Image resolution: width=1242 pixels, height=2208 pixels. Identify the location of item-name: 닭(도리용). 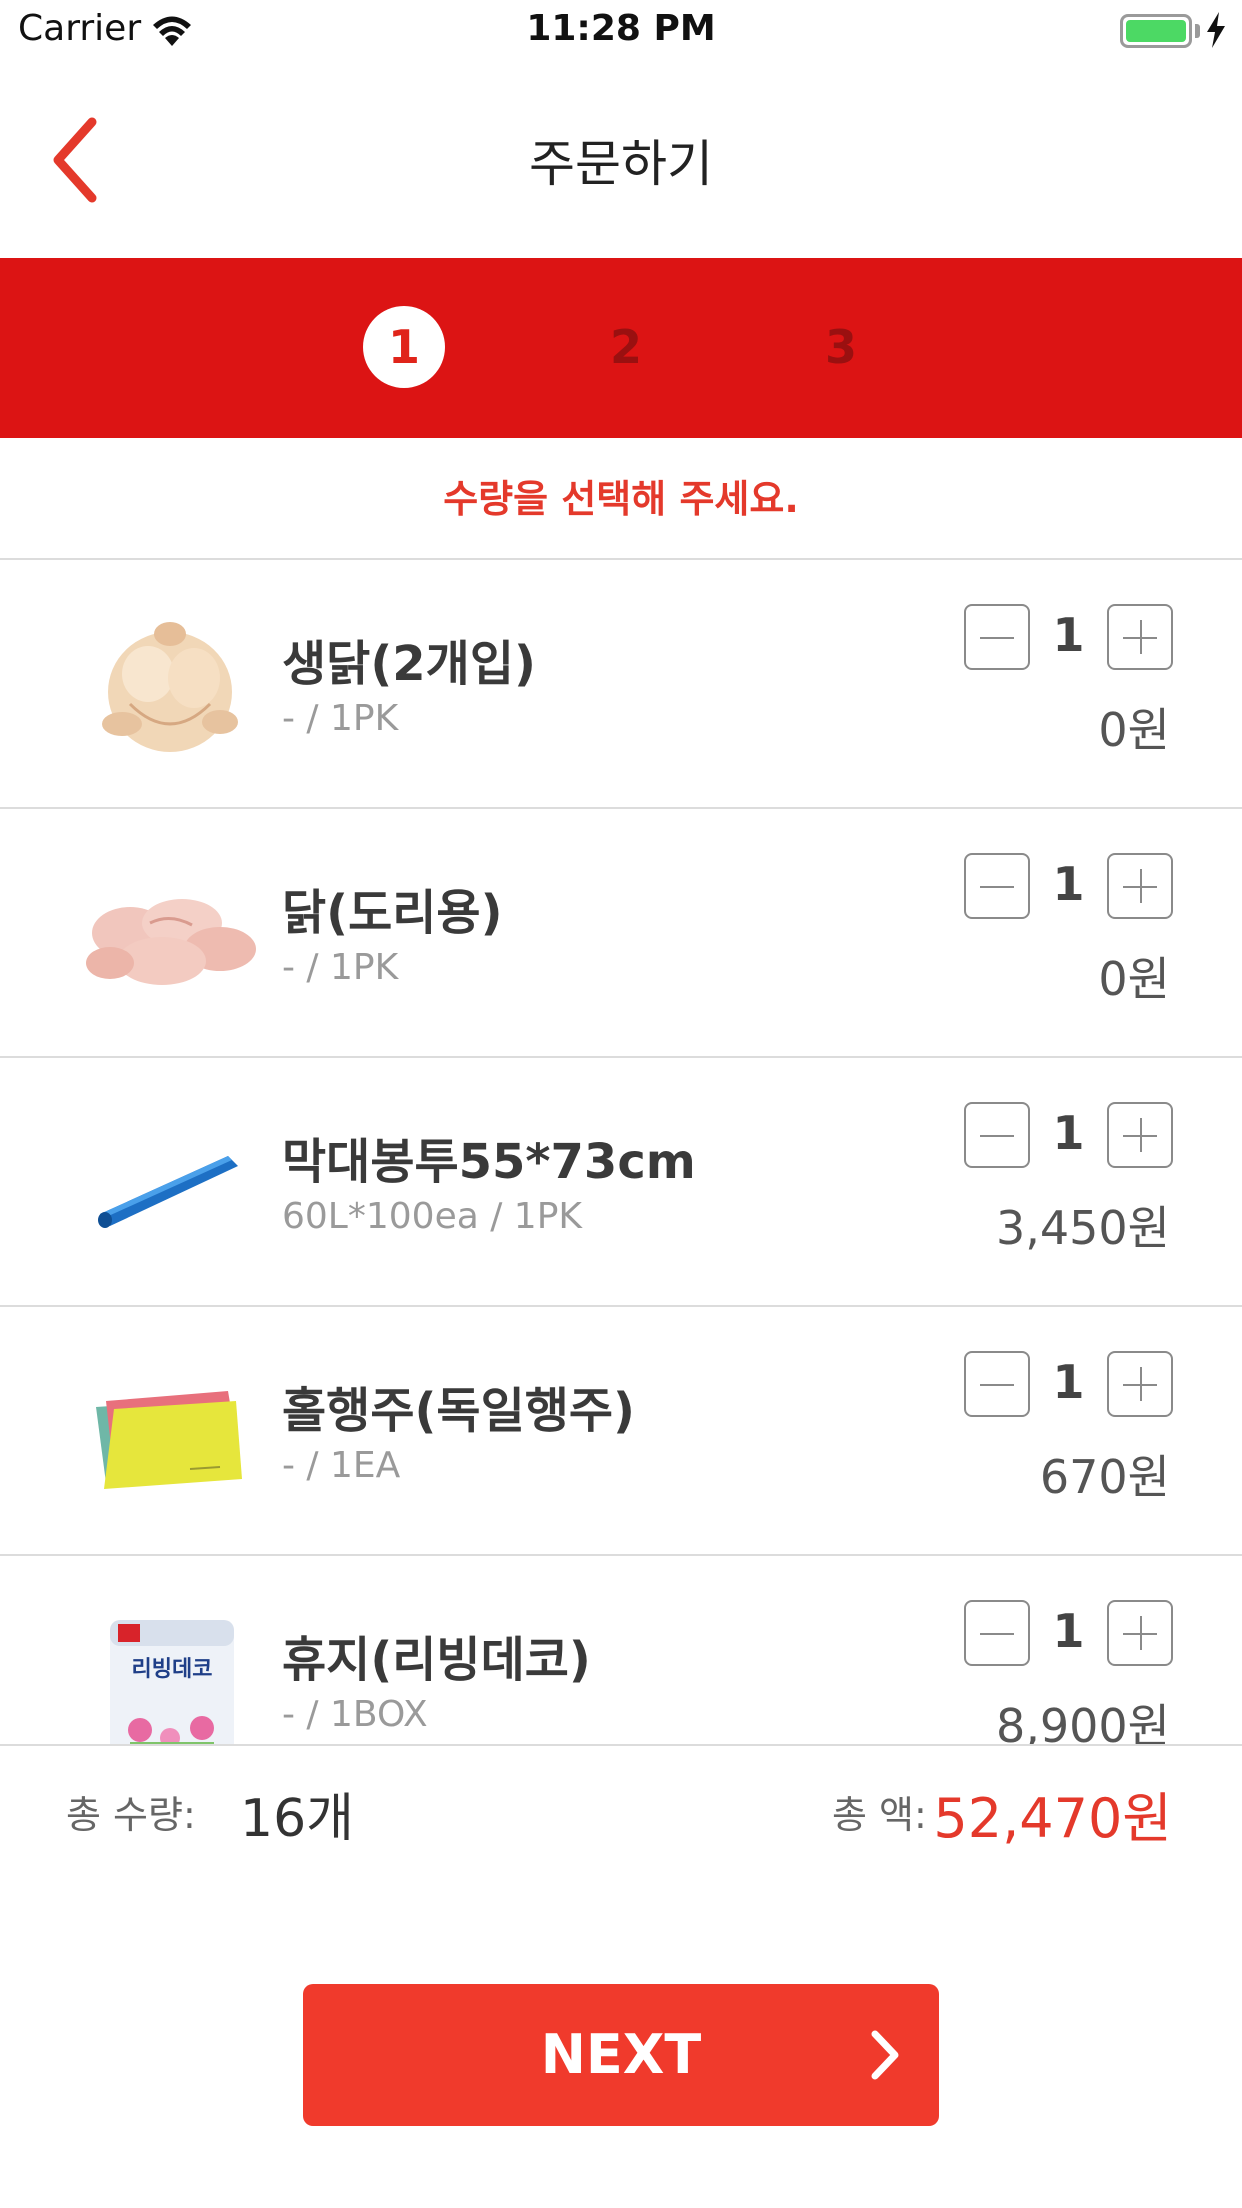
(392, 913).